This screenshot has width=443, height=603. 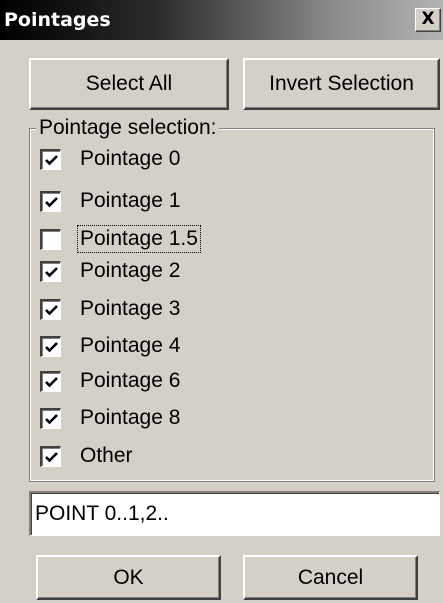 I want to click on checkbox-pointage-6: Pointage 6, so click(x=111, y=381).